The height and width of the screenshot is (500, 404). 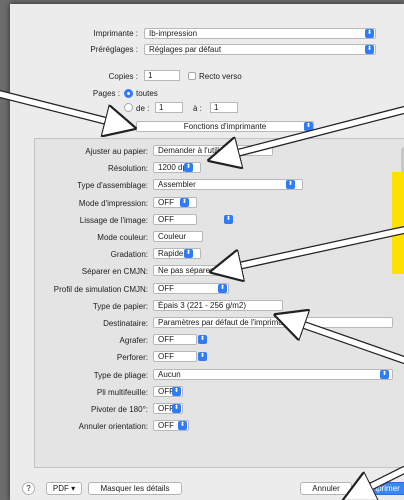 What do you see at coordinates (273, 322) in the screenshot?
I see `setting-select: Paramètres par défaut de l'imprimante` at bounding box center [273, 322].